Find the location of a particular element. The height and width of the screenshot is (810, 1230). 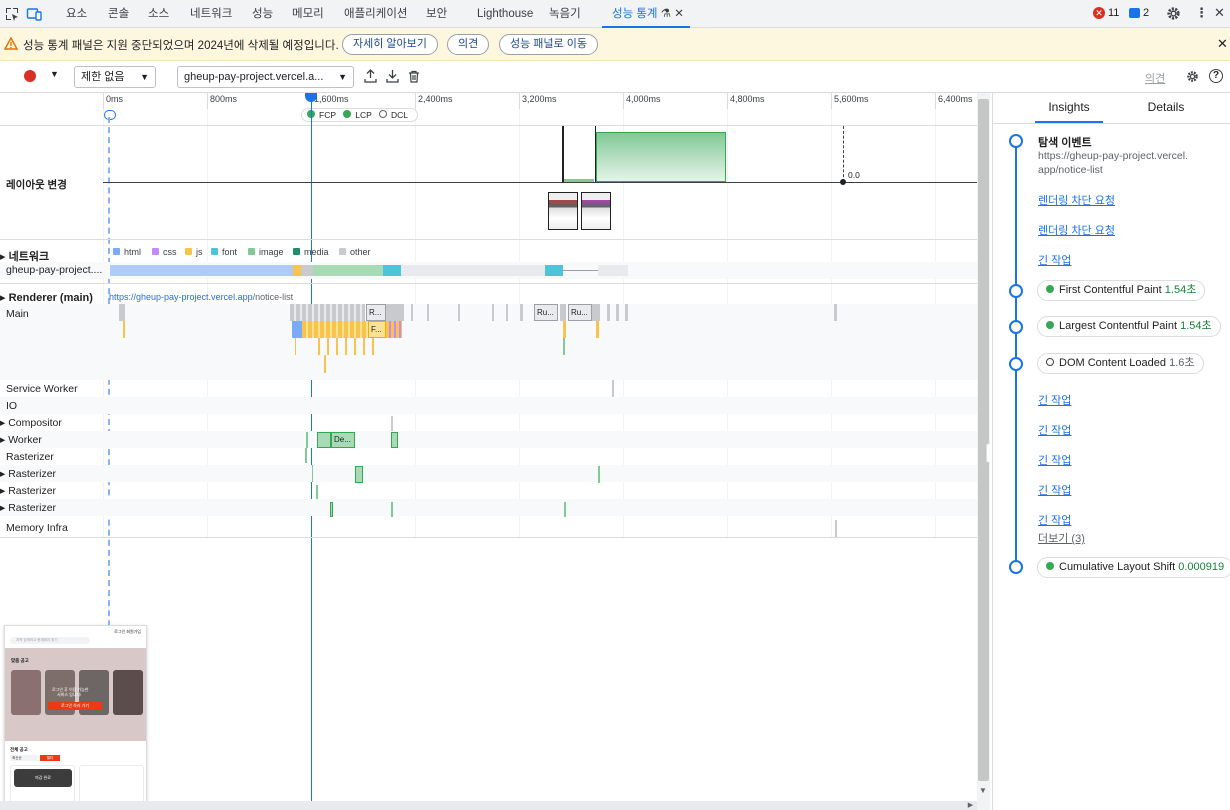

tab-performance-insights: 성능 통계 ⚗ ✕ is located at coordinates (646, 14).